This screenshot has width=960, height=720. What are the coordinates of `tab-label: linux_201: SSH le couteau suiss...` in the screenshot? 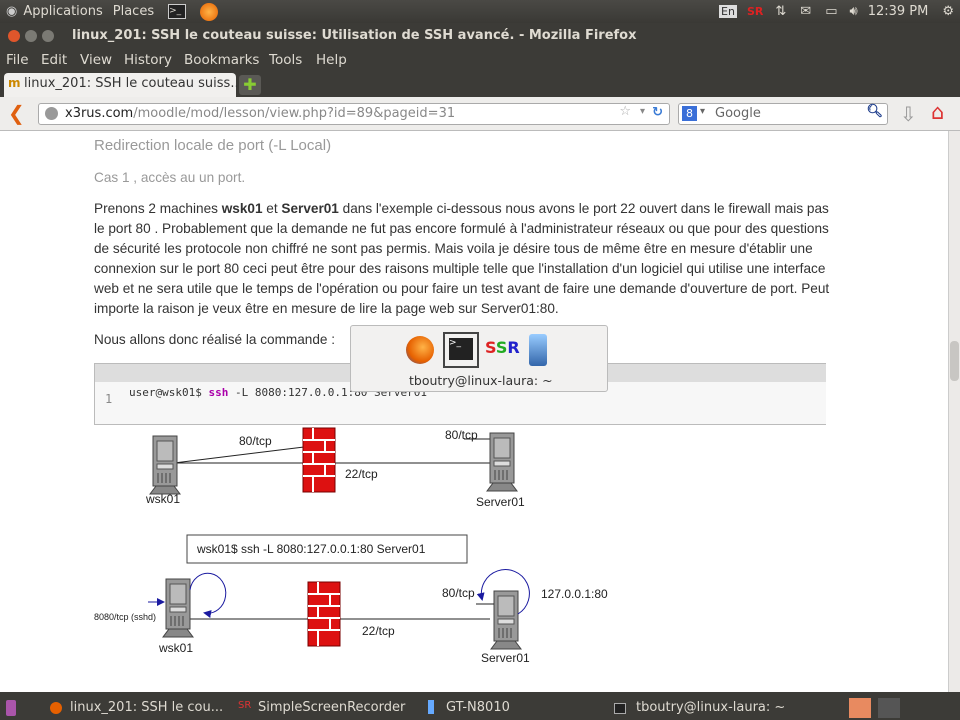 It's located at (133, 83).